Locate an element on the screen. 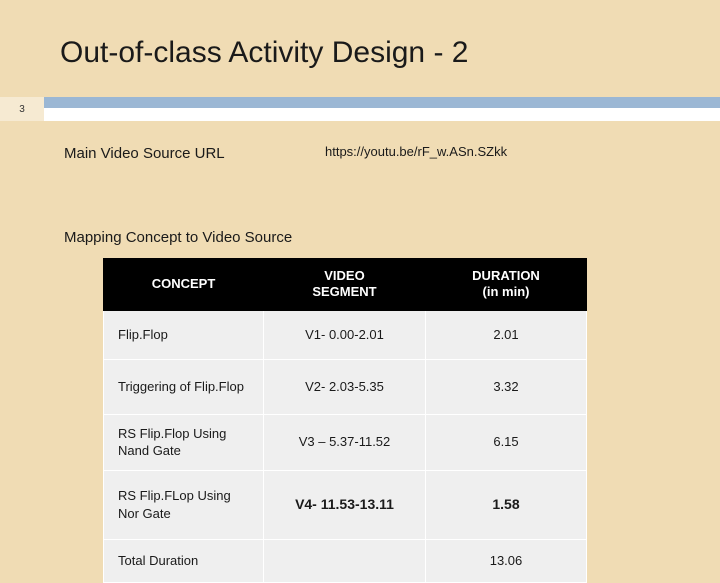 The height and width of the screenshot is (583, 720). cell-segment is located at coordinates (344, 560).